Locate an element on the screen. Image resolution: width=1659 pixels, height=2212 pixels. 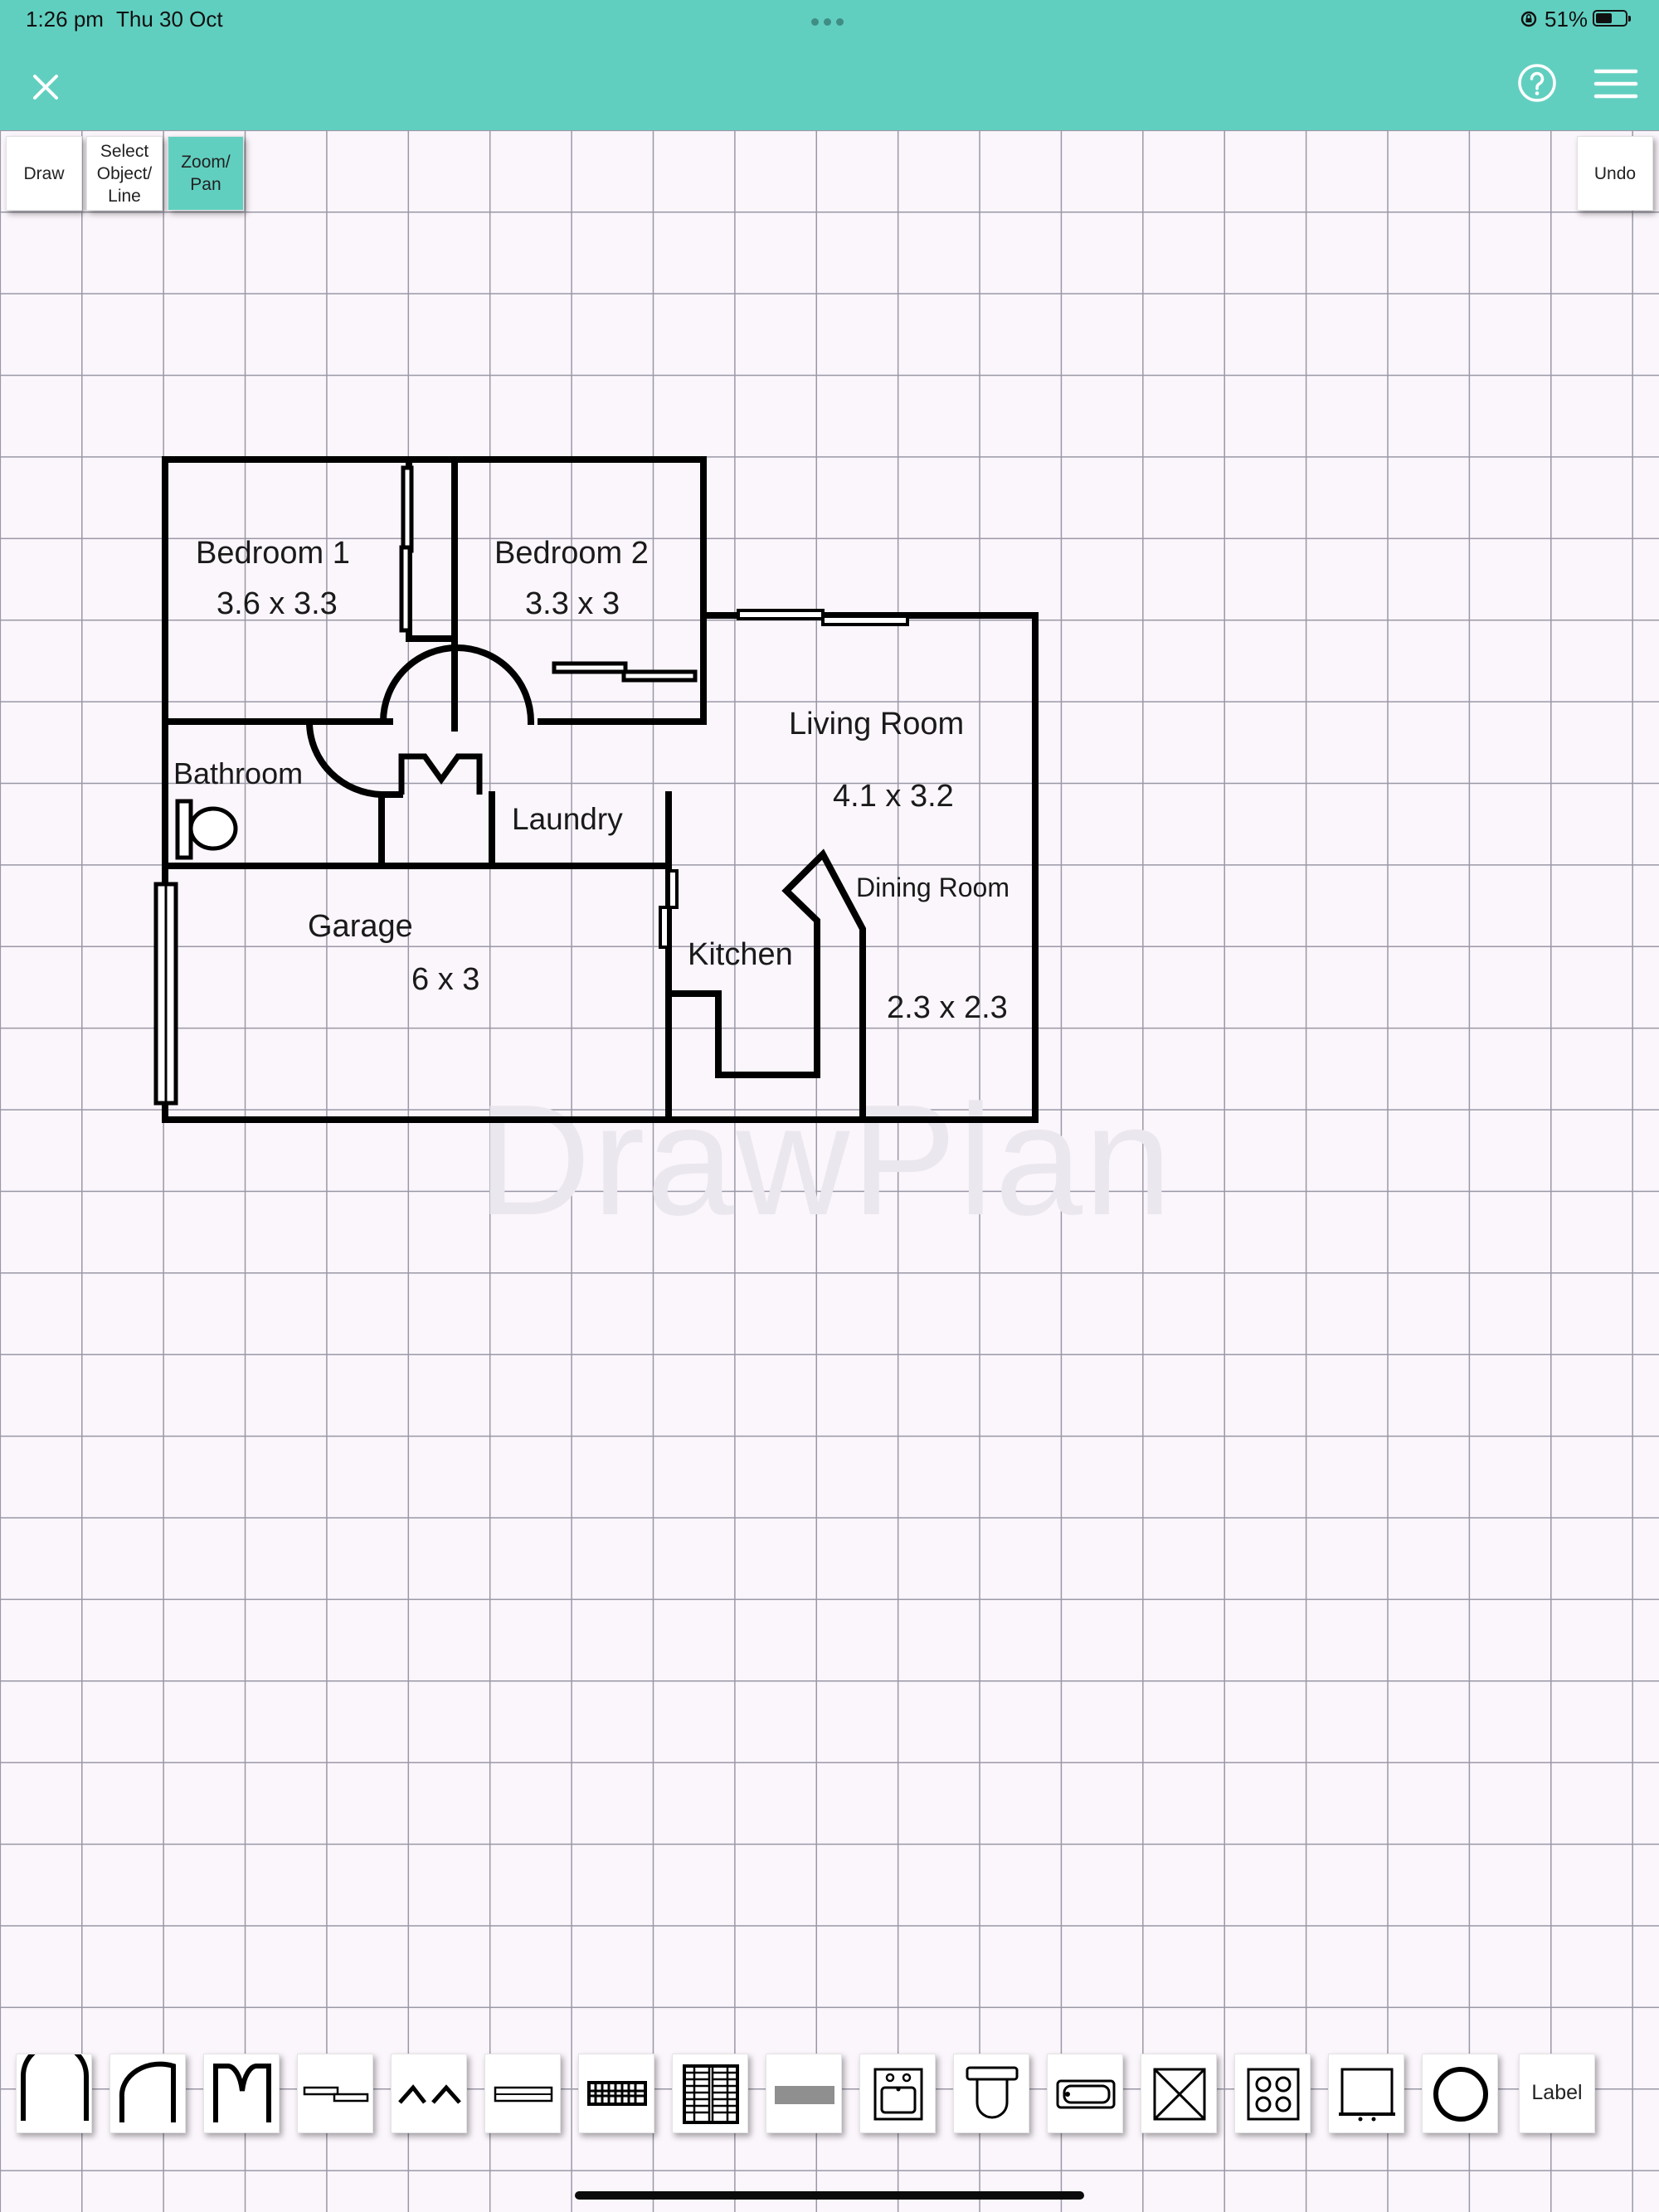
room-size-garage: 6 x 3 is located at coordinates (445, 980).